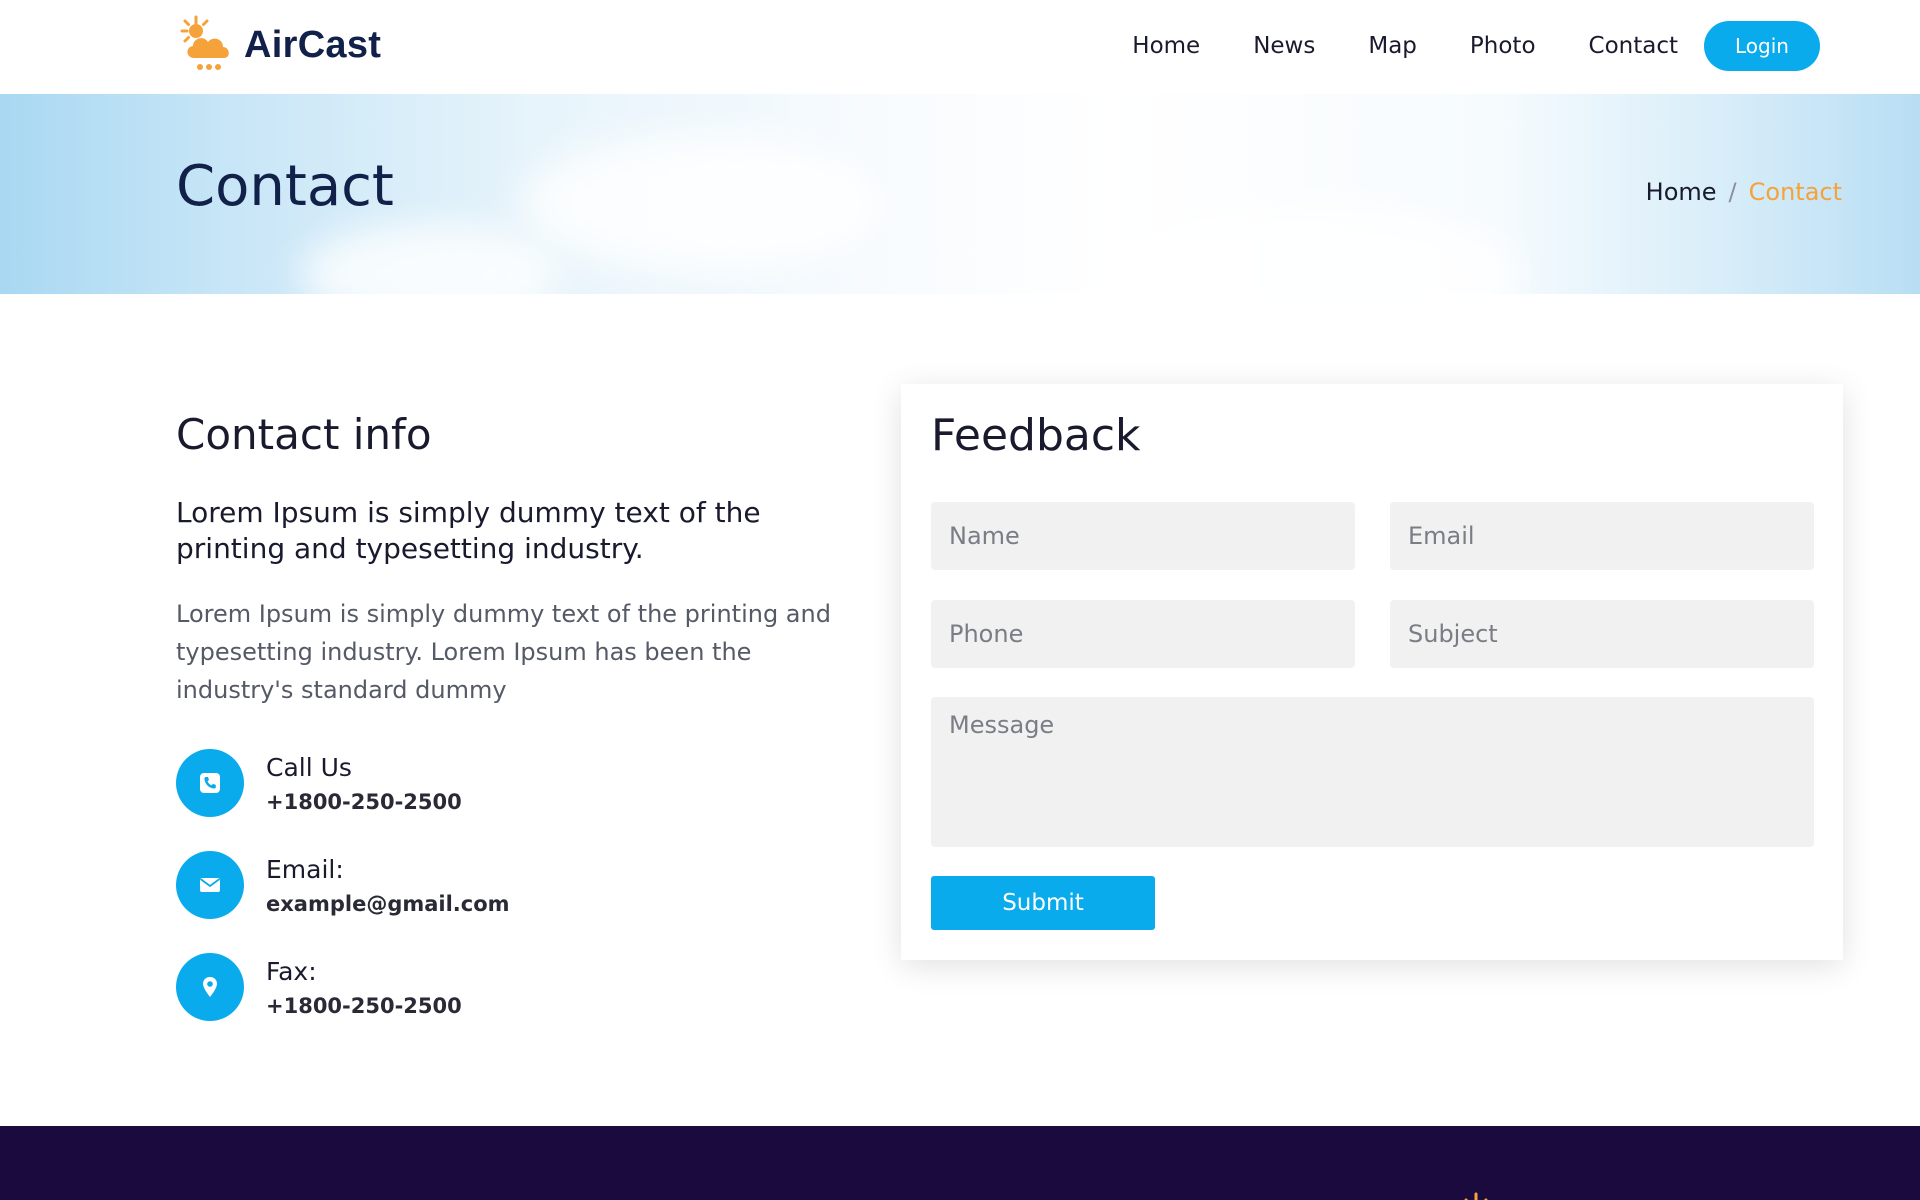  Describe the element at coordinates (1284, 46) in the screenshot. I see `nav-news: News` at that location.